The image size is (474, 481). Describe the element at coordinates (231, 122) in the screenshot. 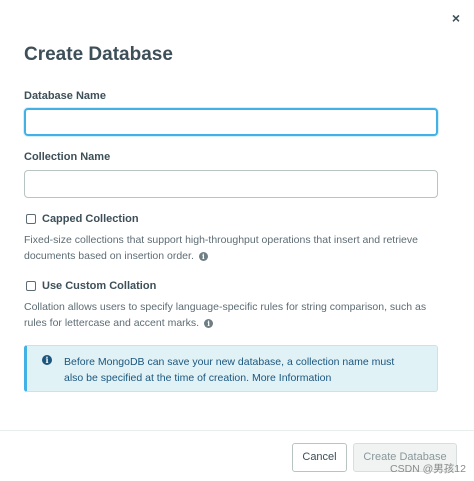

I see `database-name-input` at that location.